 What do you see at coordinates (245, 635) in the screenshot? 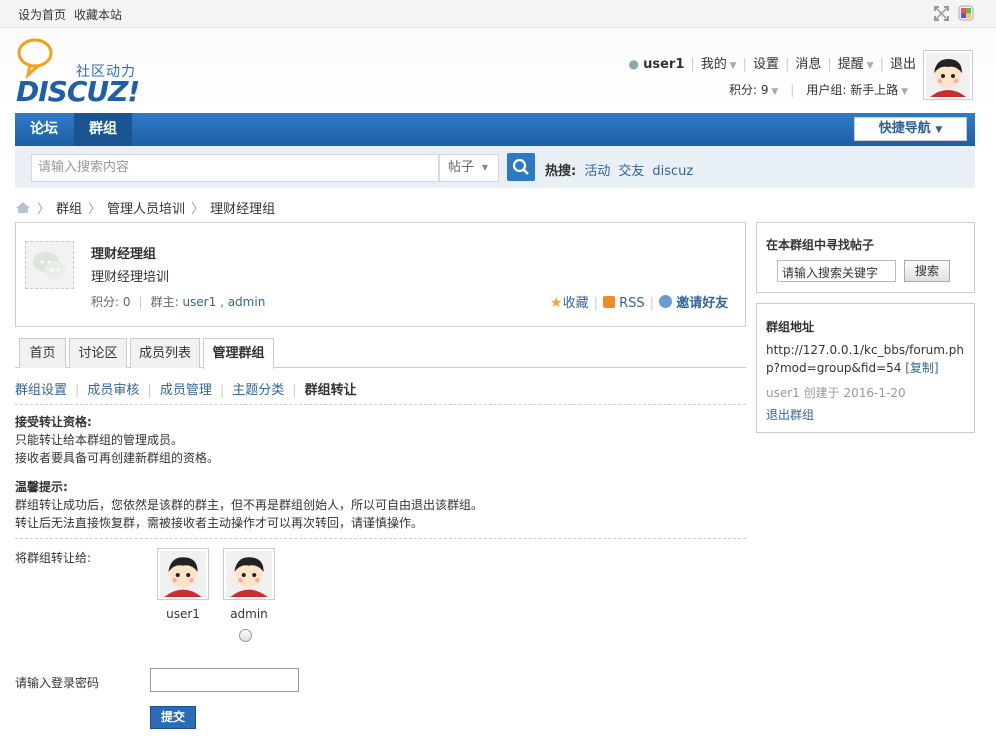
I see `candidate-radio-admin` at bounding box center [245, 635].